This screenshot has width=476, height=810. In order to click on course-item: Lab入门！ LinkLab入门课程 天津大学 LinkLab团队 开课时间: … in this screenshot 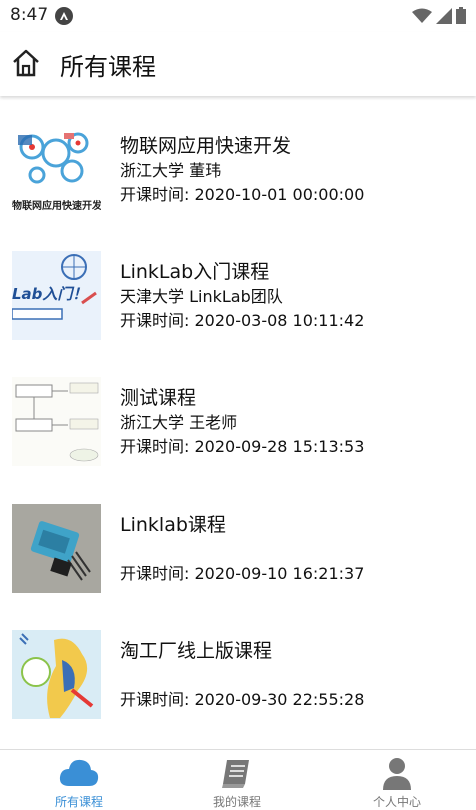, I will do `click(238, 306)`.